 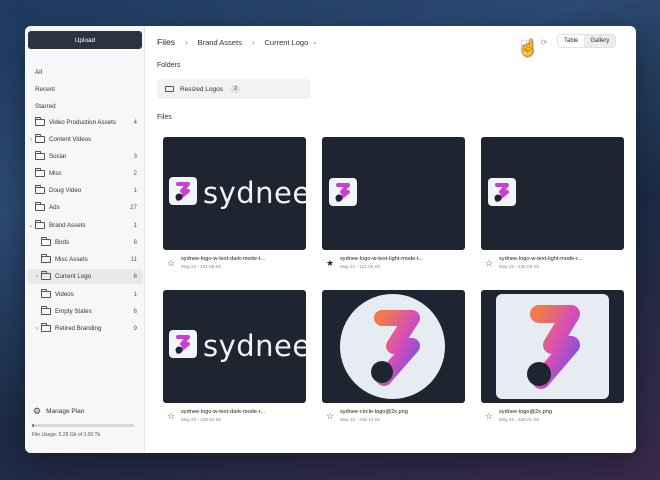 I want to click on sidebar-item-video-production-assets: Video Production Assets 4, so click(x=85, y=122).